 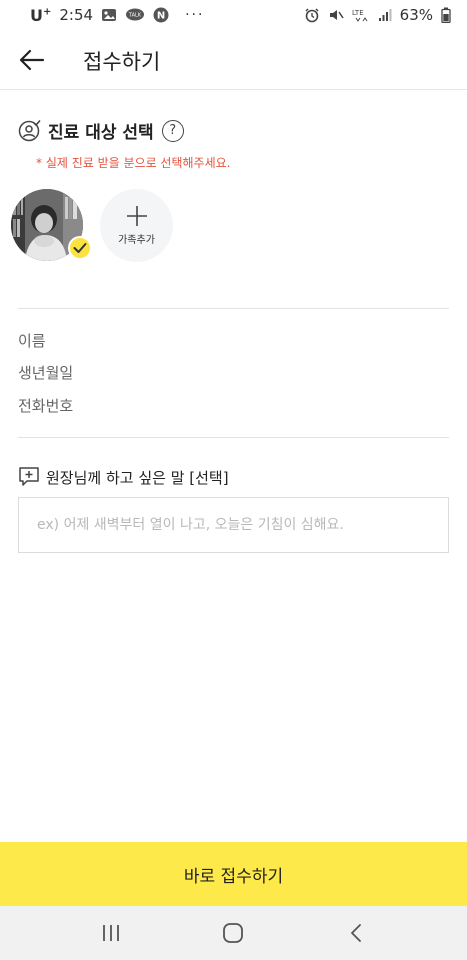 I want to click on signal-icon, so click(x=385, y=15).